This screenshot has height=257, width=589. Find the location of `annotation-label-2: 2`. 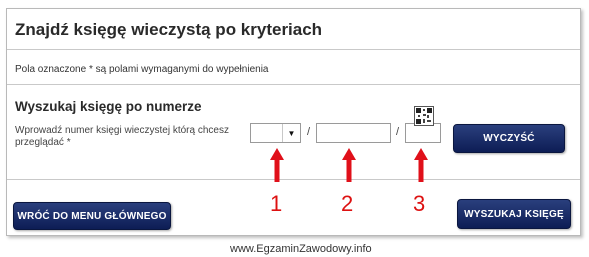

annotation-label-2: 2 is located at coordinates (347, 203).